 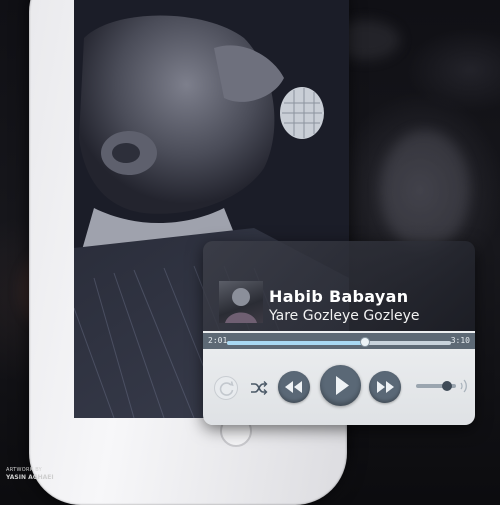 I want to click on time-total: 3:10, so click(x=460, y=340).